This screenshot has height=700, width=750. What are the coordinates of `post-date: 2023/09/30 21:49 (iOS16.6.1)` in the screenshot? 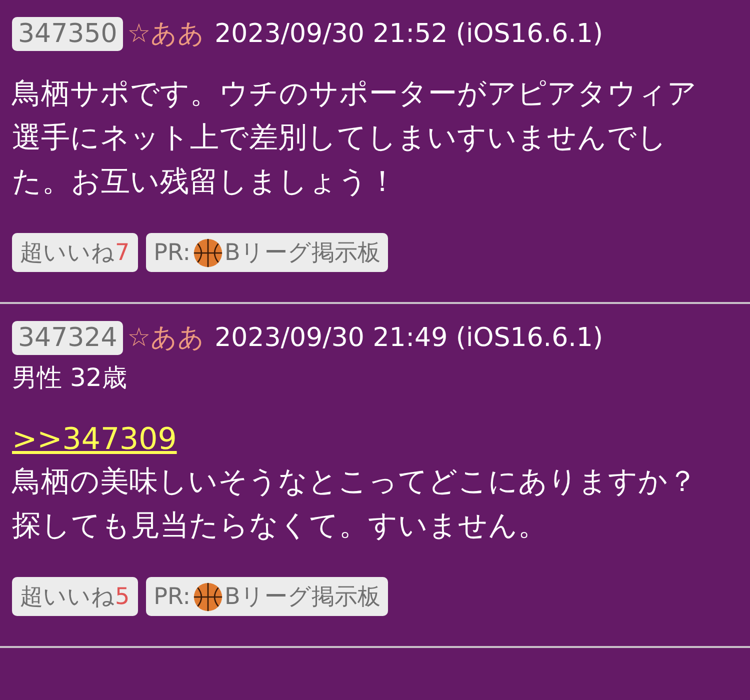 It's located at (409, 337).